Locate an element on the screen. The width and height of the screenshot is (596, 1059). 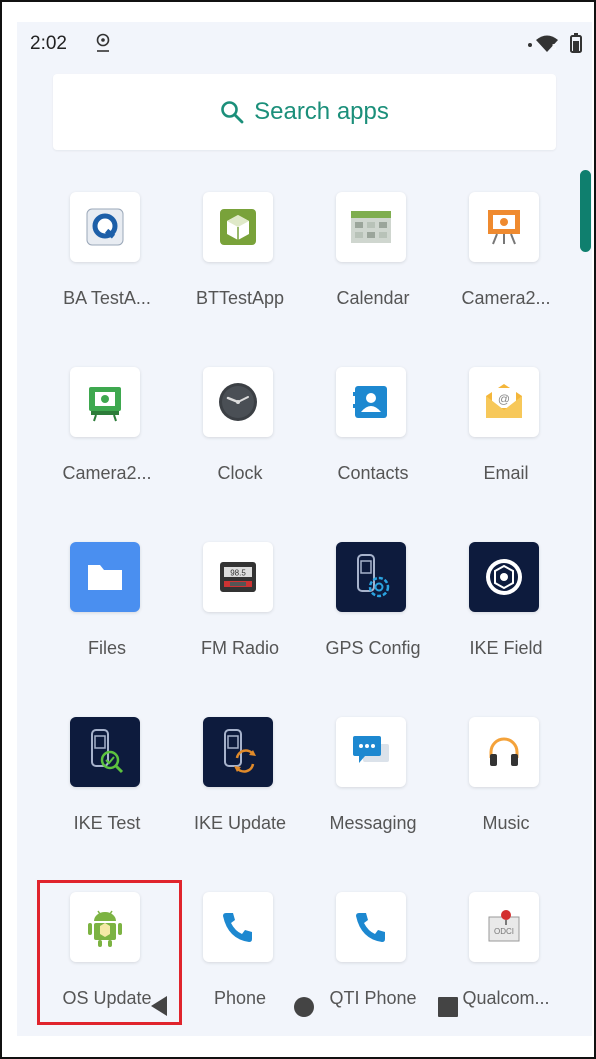
app-label: GPS Config is located at coordinates (373, 648).